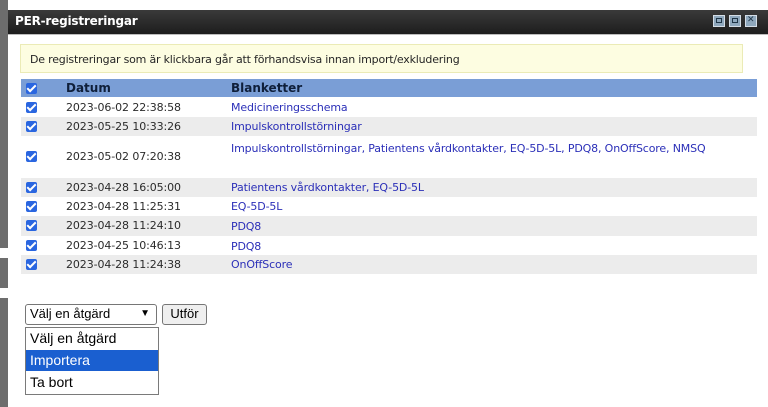  Describe the element at coordinates (70, 313) in the screenshot. I see `action-select-value: Välj en åtgärd` at that location.